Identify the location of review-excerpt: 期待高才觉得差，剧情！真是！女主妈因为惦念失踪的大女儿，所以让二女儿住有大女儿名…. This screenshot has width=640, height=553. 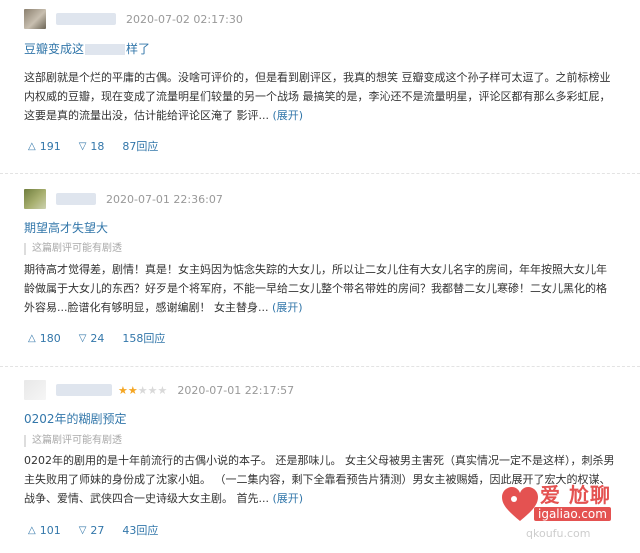
(320, 288).